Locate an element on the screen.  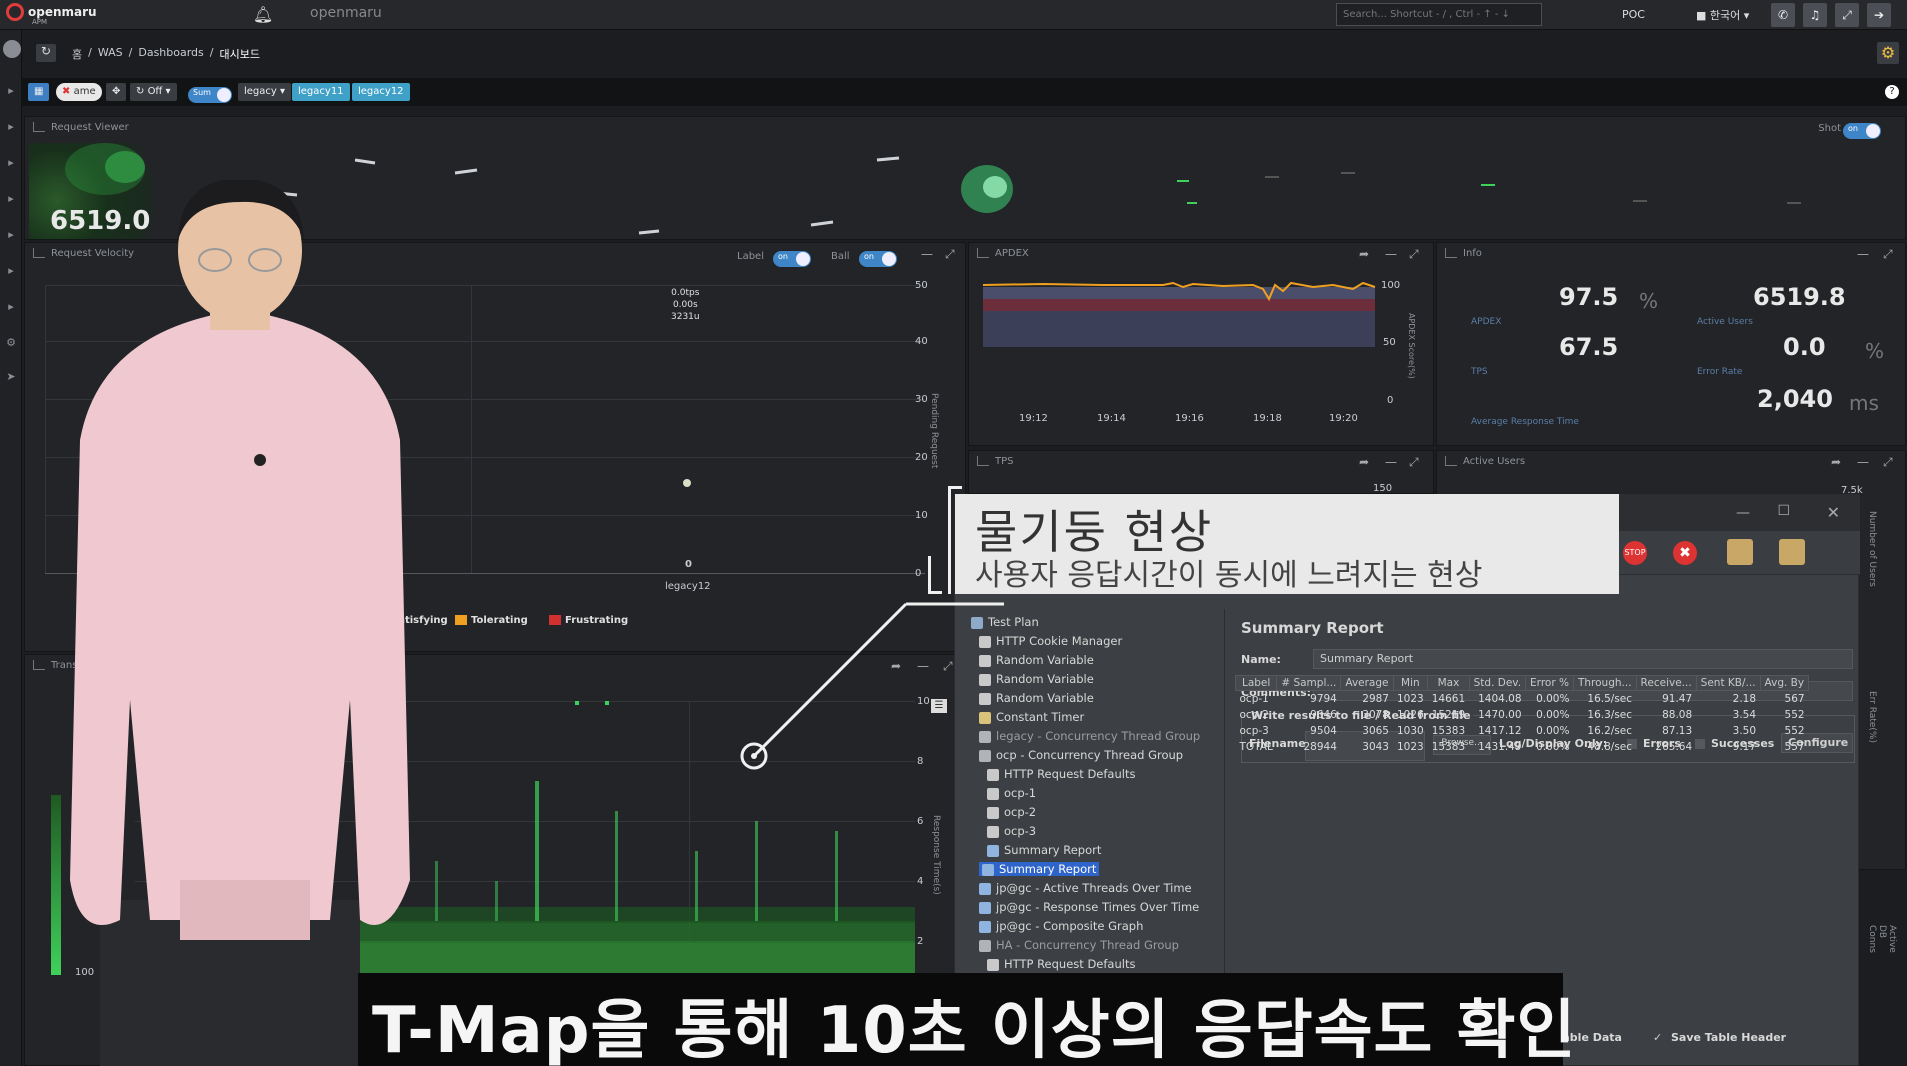
table-cell: 15383 is located at coordinates (1448, 730).